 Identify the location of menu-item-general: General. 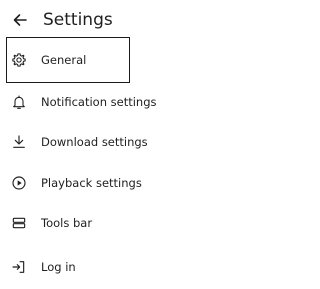
(149, 60).